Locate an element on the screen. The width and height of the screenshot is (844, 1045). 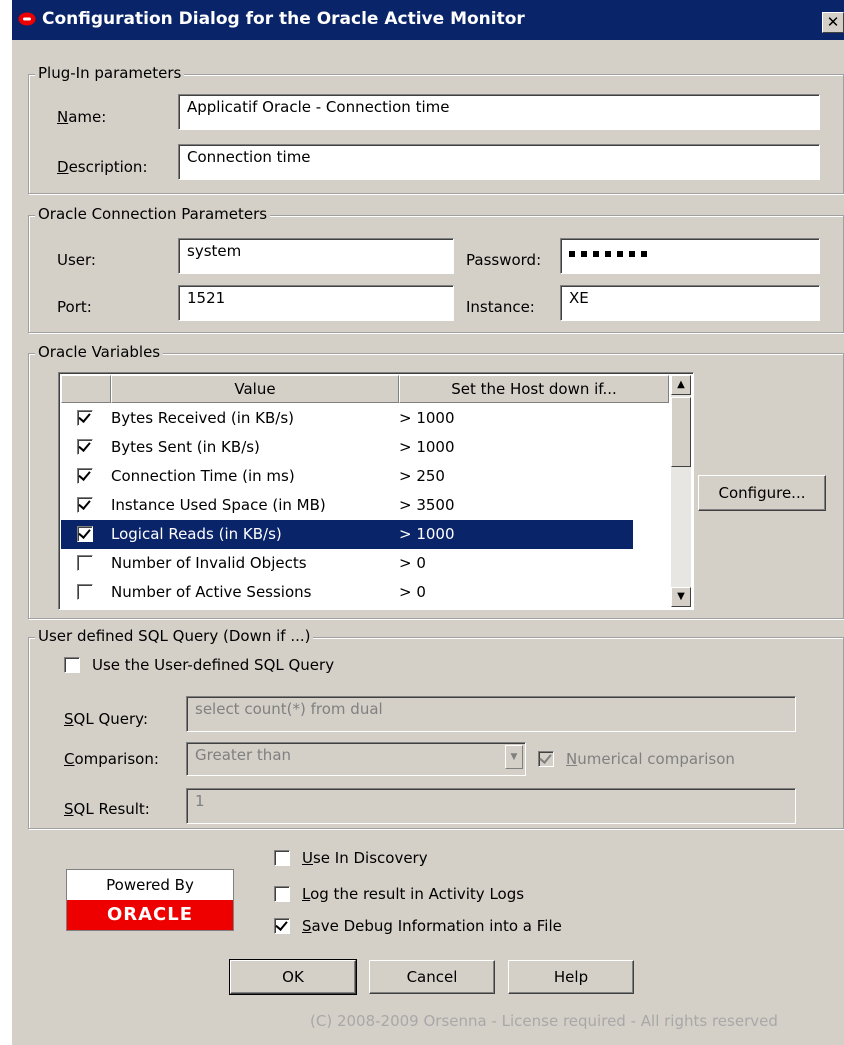
ok-button: OK is located at coordinates (293, 977).